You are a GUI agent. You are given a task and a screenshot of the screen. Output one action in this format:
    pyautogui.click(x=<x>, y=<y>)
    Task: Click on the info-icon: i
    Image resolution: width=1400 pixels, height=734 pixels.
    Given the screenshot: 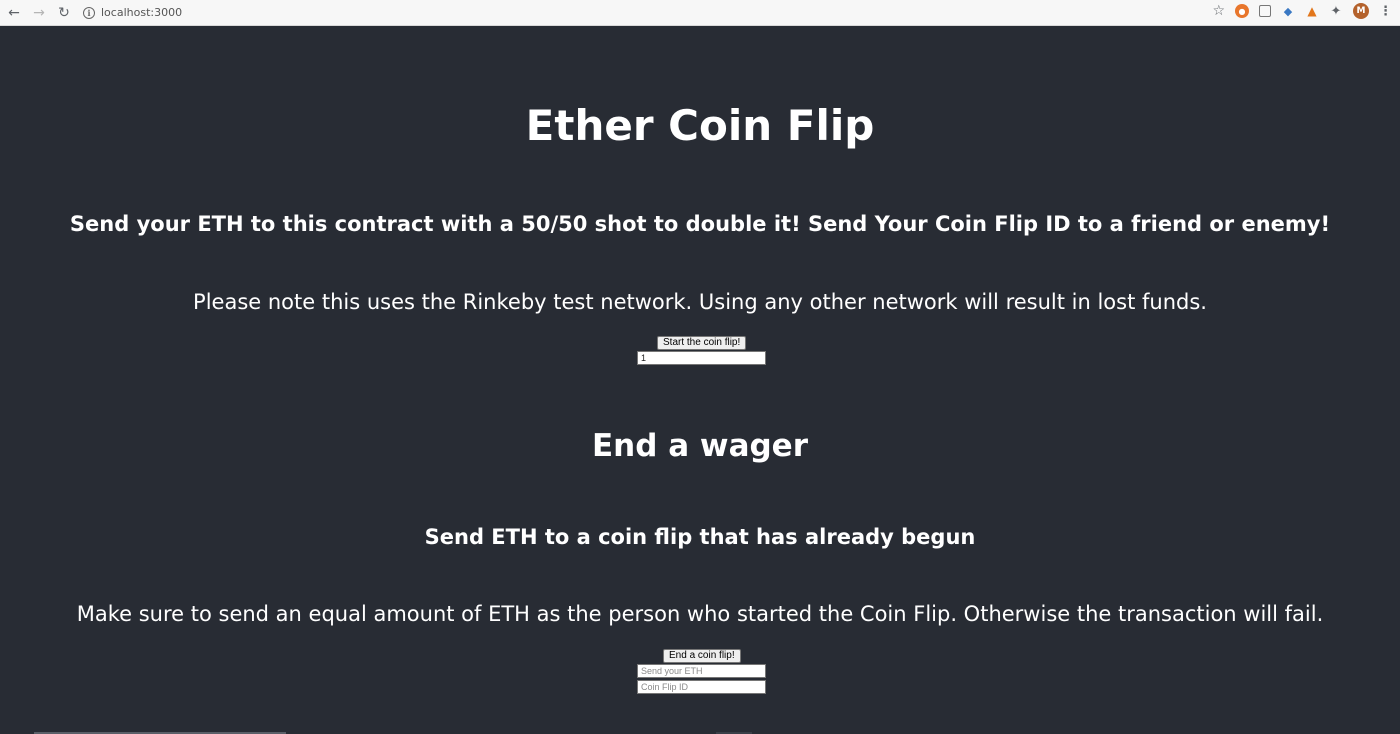 What is the action you would take?
    pyautogui.click(x=89, y=12)
    